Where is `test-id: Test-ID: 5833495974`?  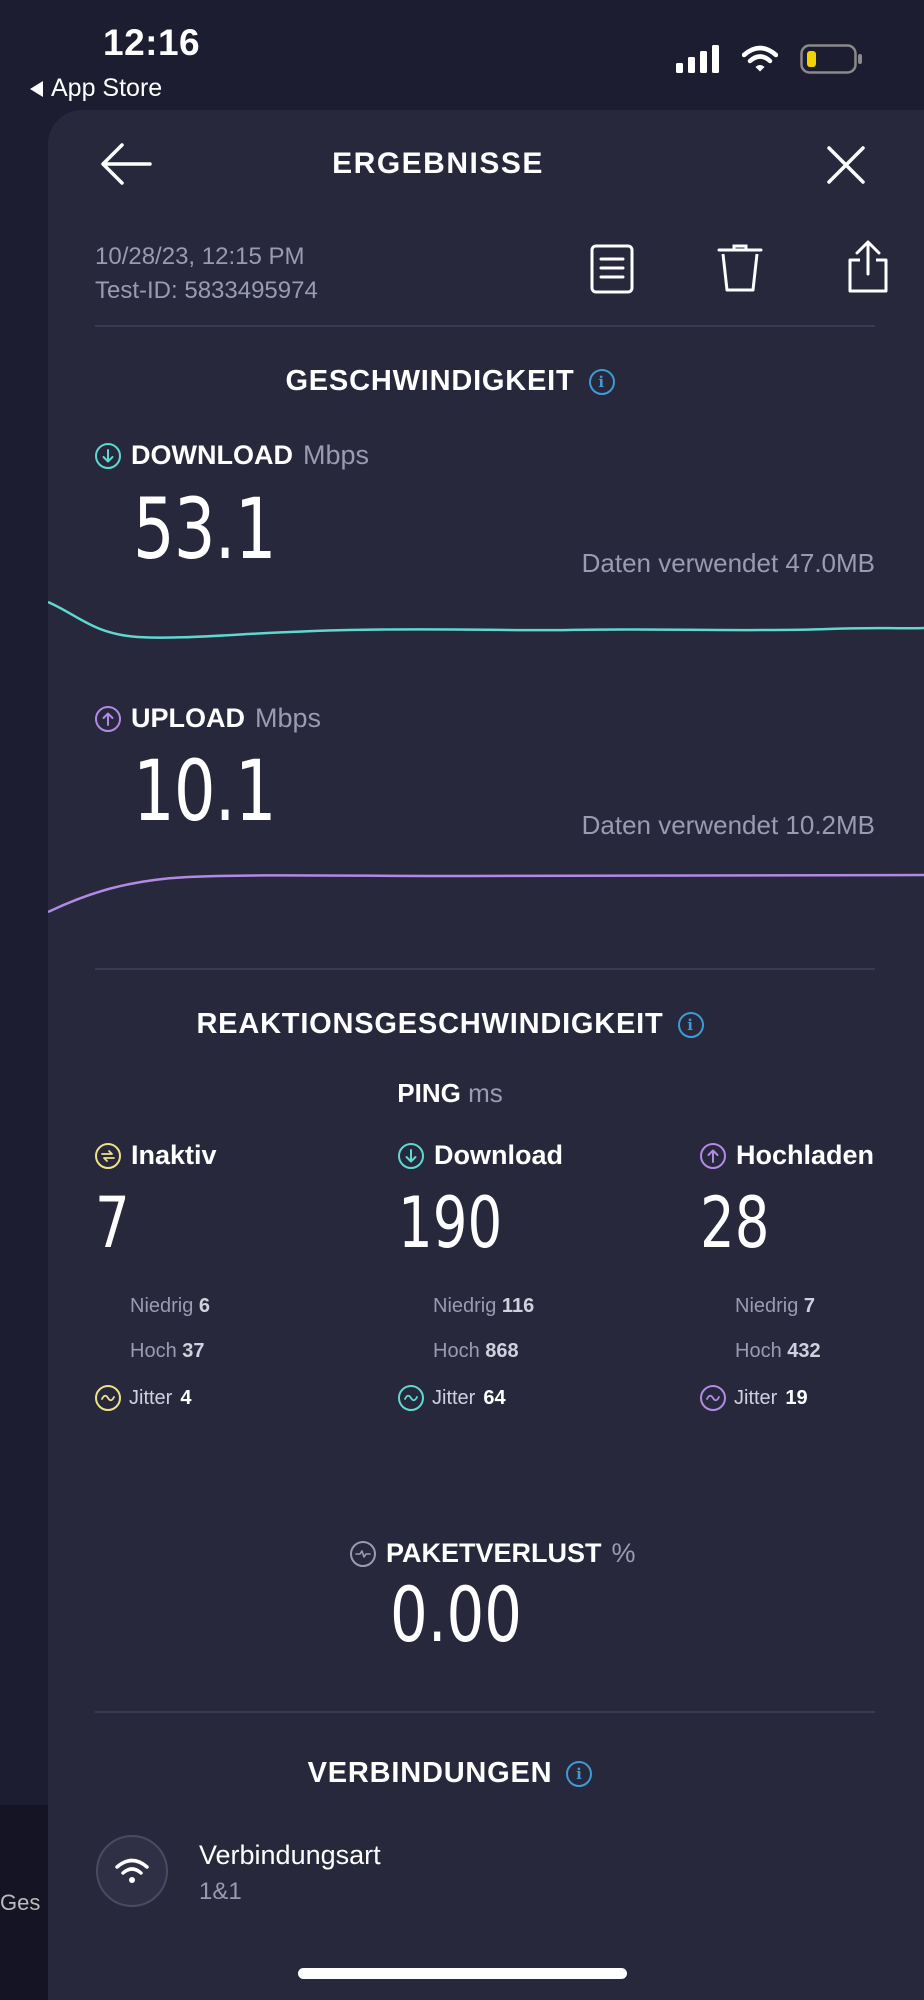 test-id: Test-ID: 5833495974 is located at coordinates (206, 290).